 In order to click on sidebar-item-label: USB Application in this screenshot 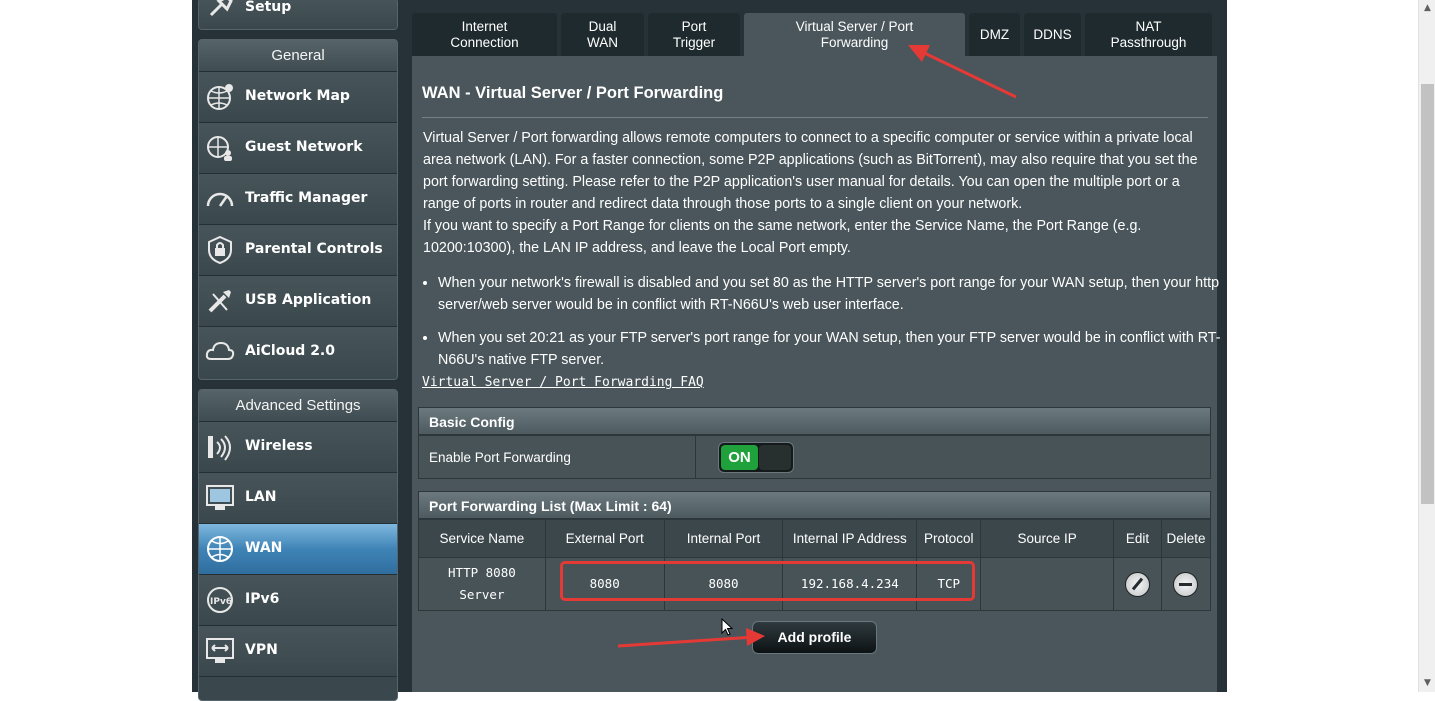, I will do `click(308, 300)`.